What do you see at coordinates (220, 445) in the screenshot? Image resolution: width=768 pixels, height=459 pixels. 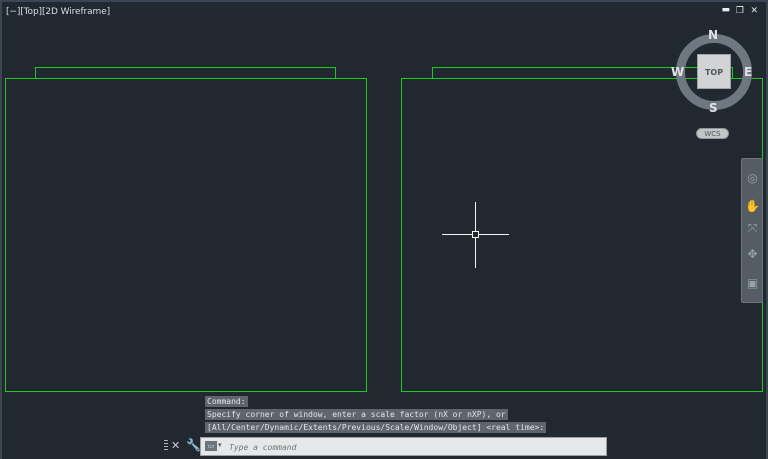 I see `recent-commands-dropdown-icon: ▾` at bounding box center [220, 445].